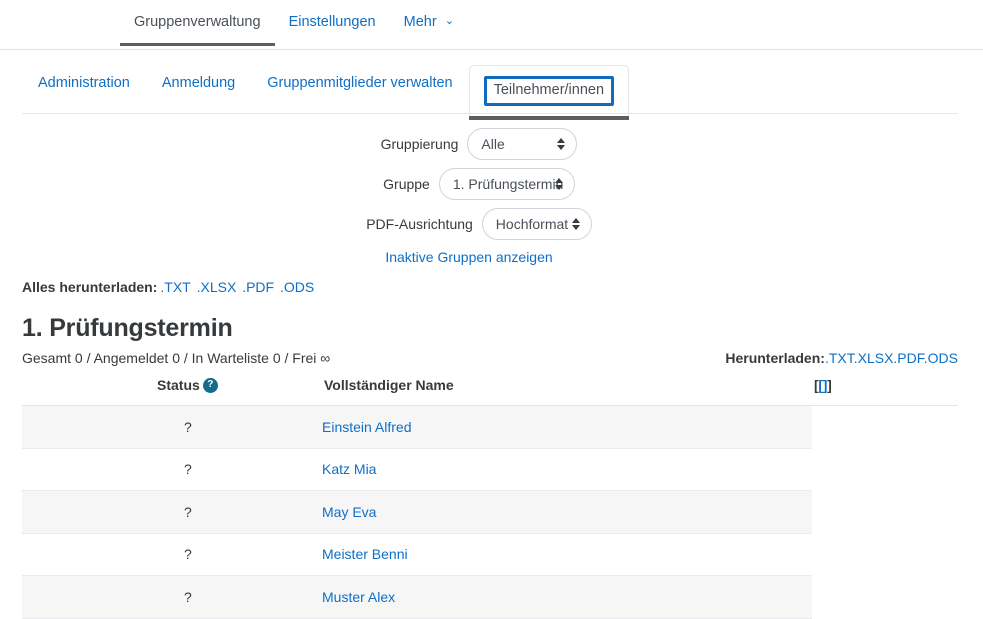 This screenshot has width=983, height=619. I want to click on table-row: ? Muster Alex, so click(490, 597).